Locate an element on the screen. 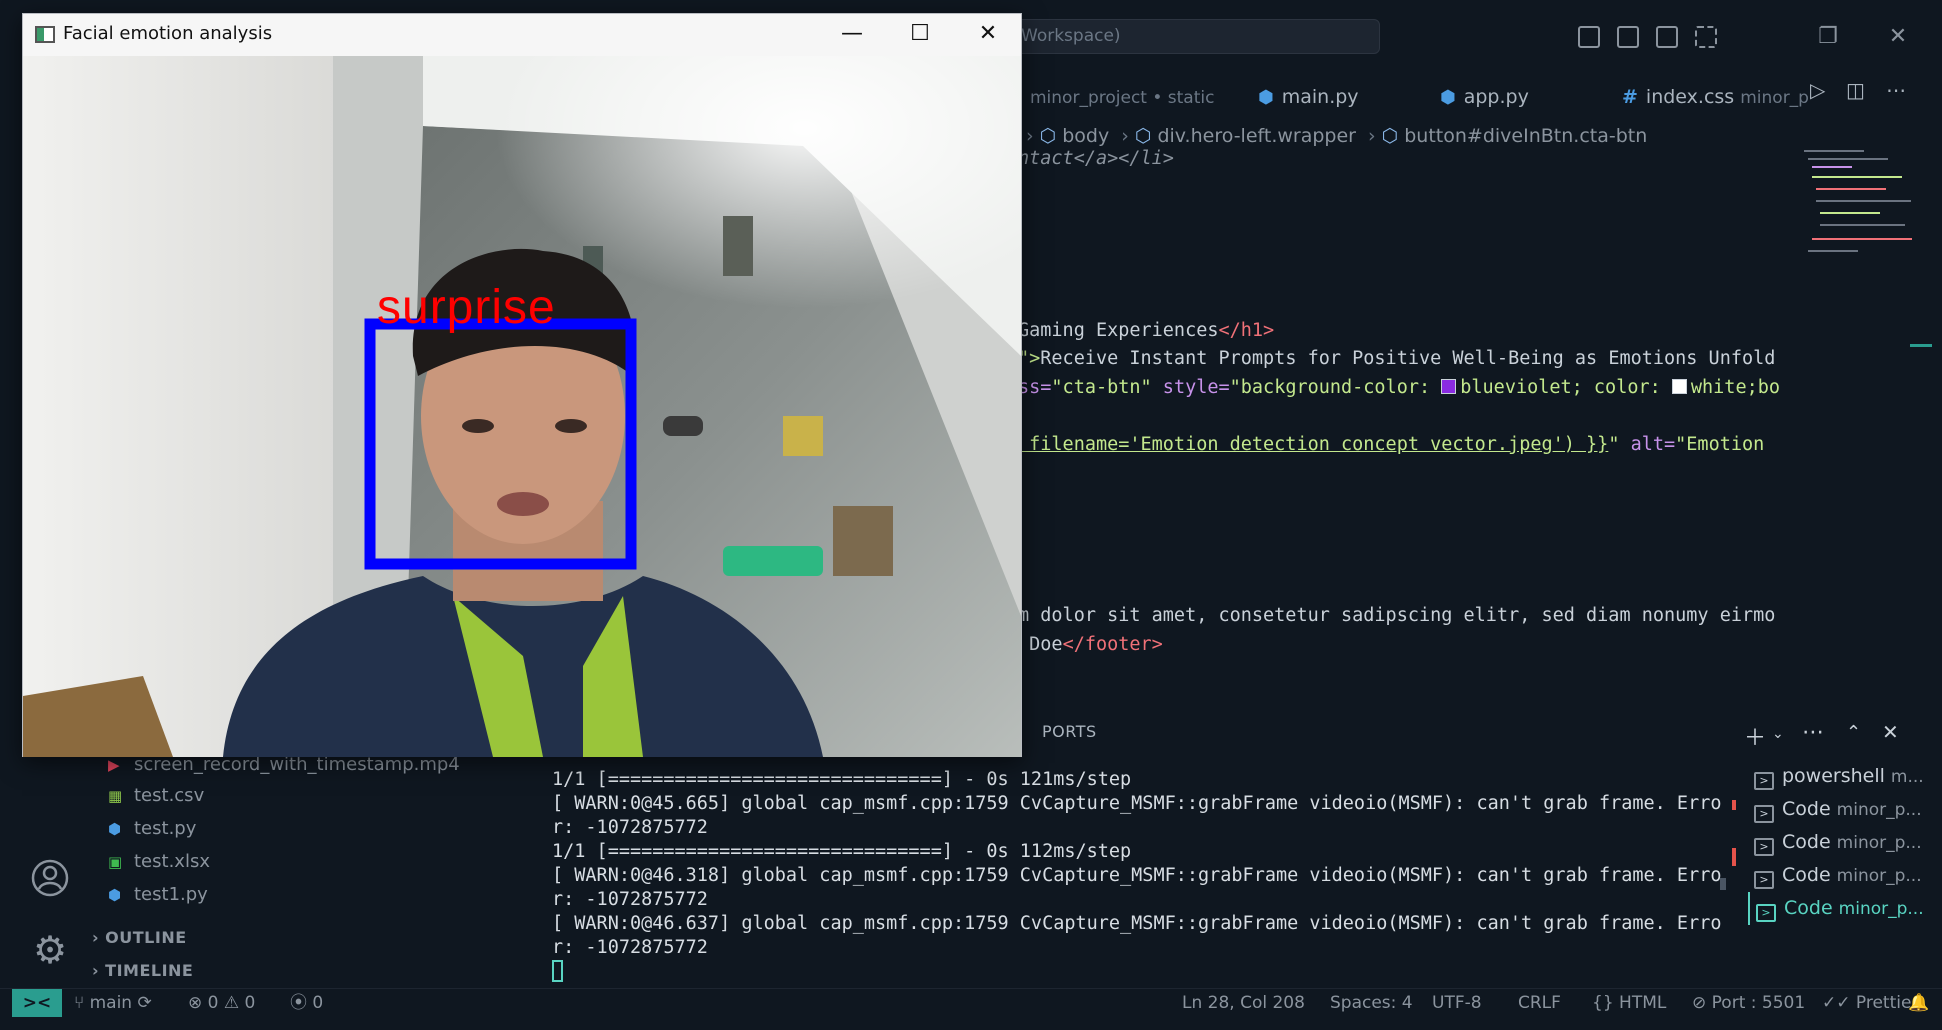 The width and height of the screenshot is (1942, 1030). braces-icon: {} is located at coordinates (1603, 1003).